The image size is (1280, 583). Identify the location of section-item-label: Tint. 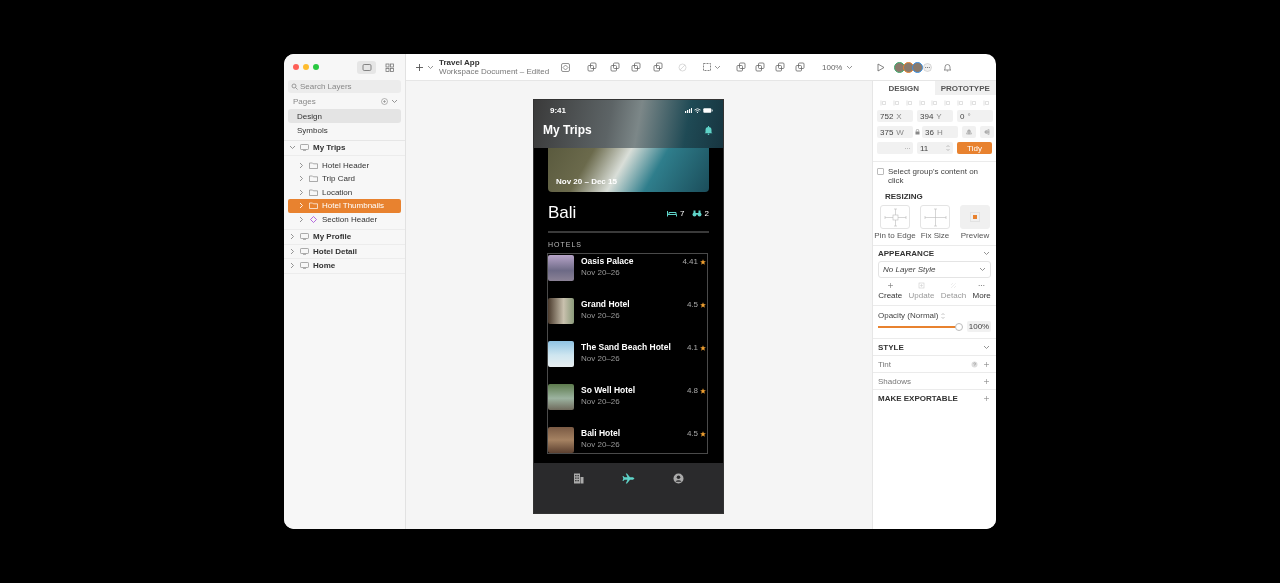
(885, 364).